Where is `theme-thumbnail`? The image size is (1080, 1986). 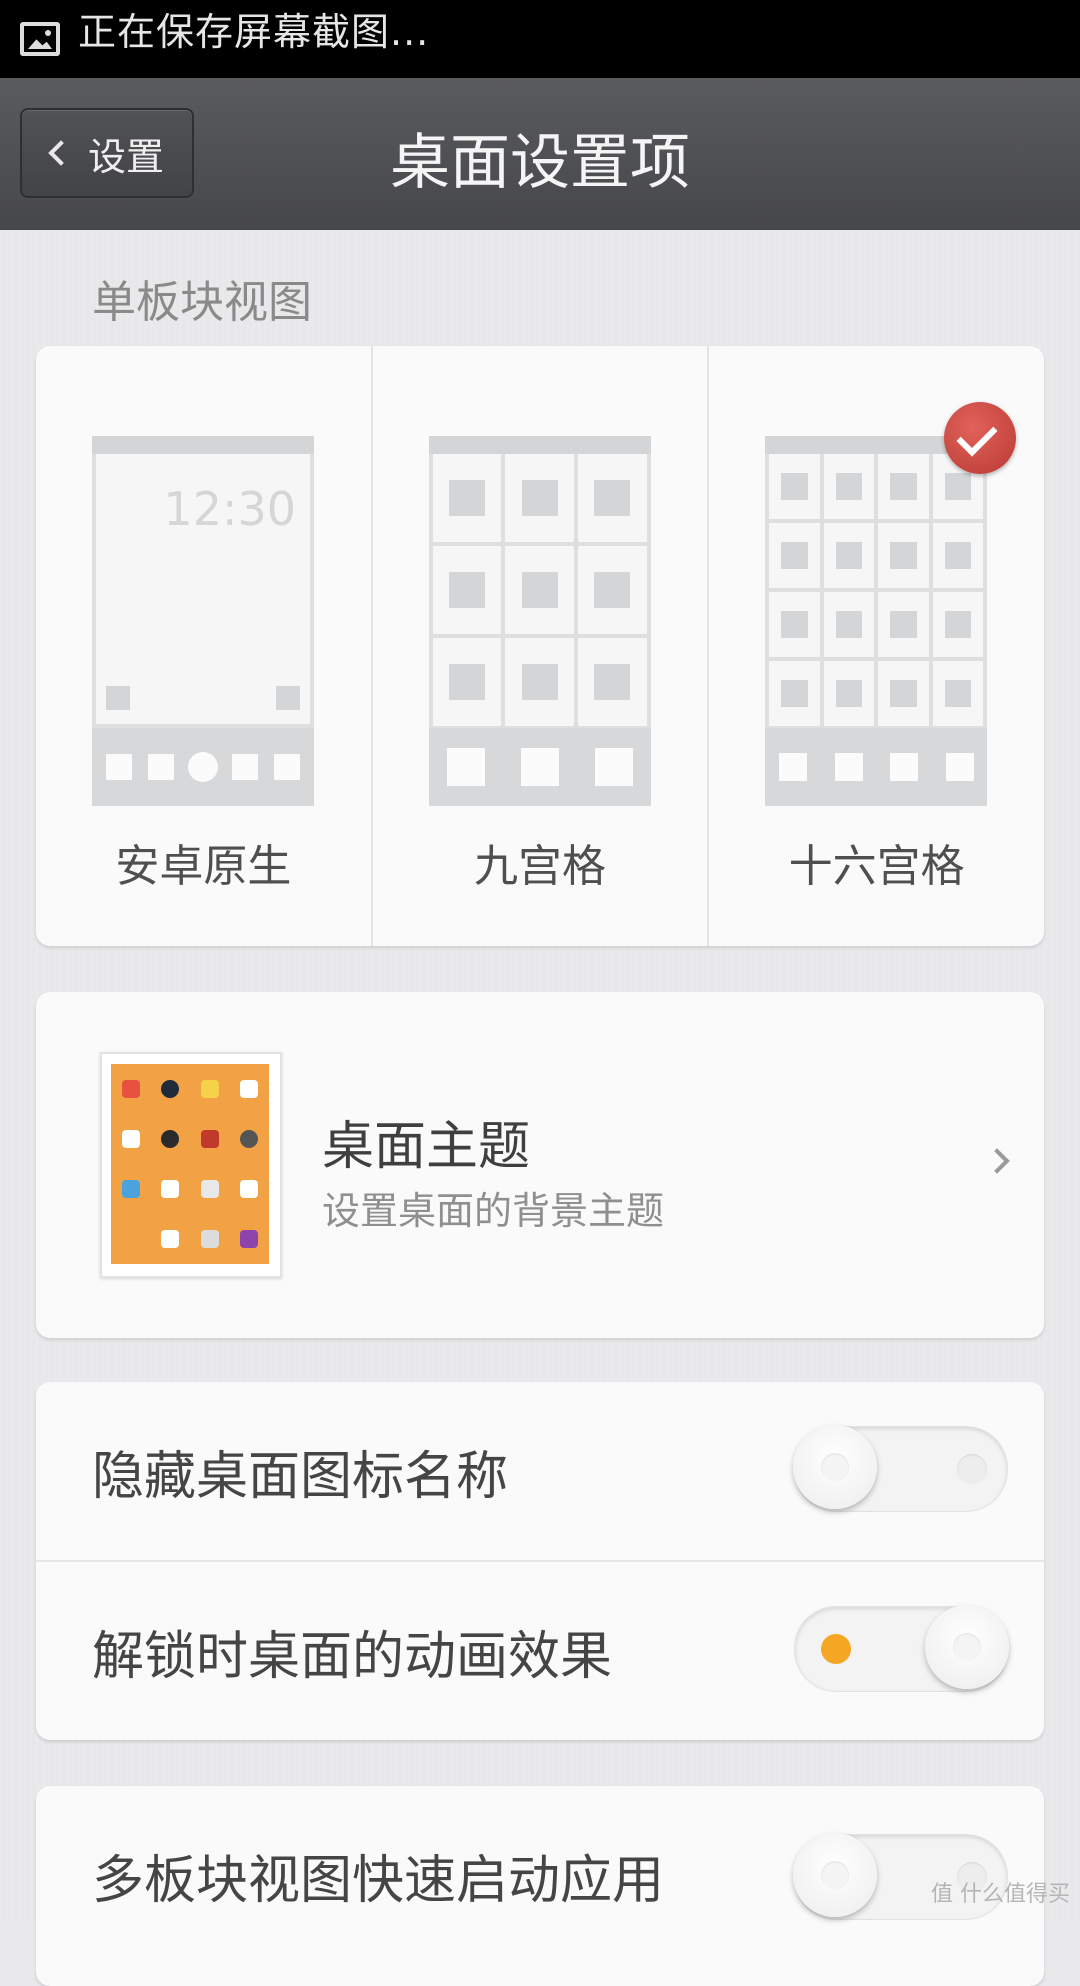
theme-thumbnail is located at coordinates (191, 1165).